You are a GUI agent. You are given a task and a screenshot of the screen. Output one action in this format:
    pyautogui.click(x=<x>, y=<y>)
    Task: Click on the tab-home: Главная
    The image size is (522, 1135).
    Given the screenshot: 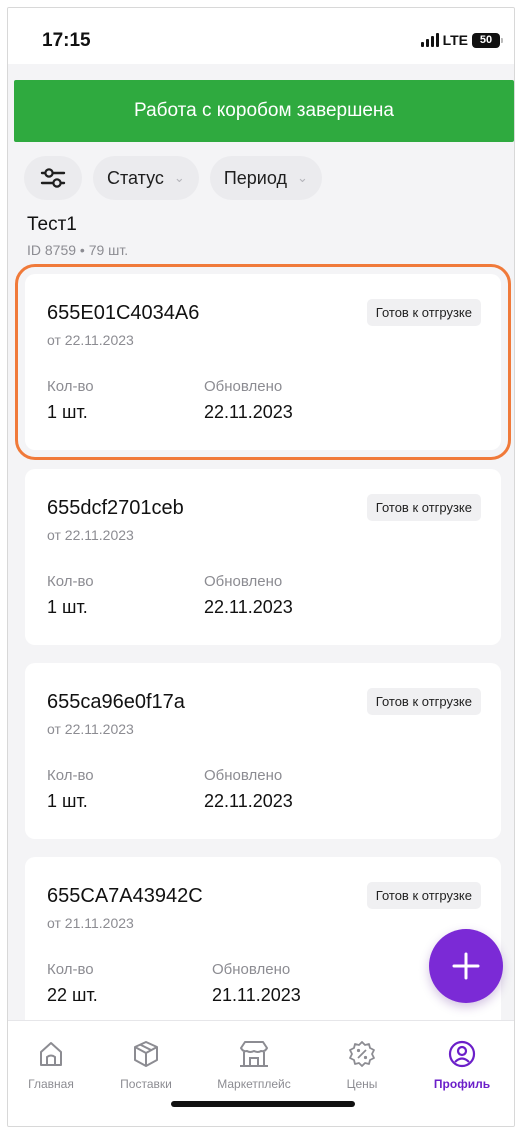 What is the action you would take?
    pyautogui.click(x=54, y=1065)
    